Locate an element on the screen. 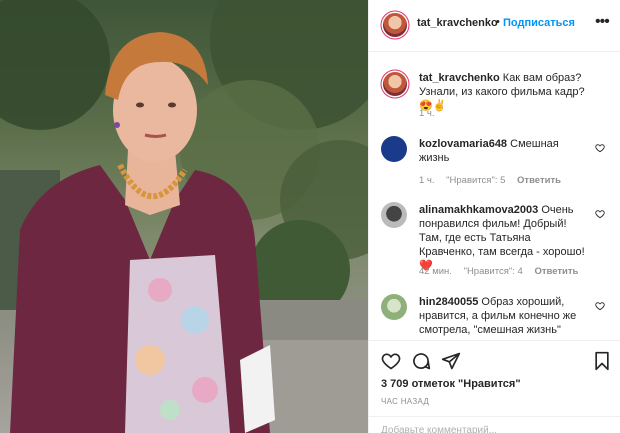 This screenshot has width=620, height=433. comment-time: 42 мин. is located at coordinates (435, 271).